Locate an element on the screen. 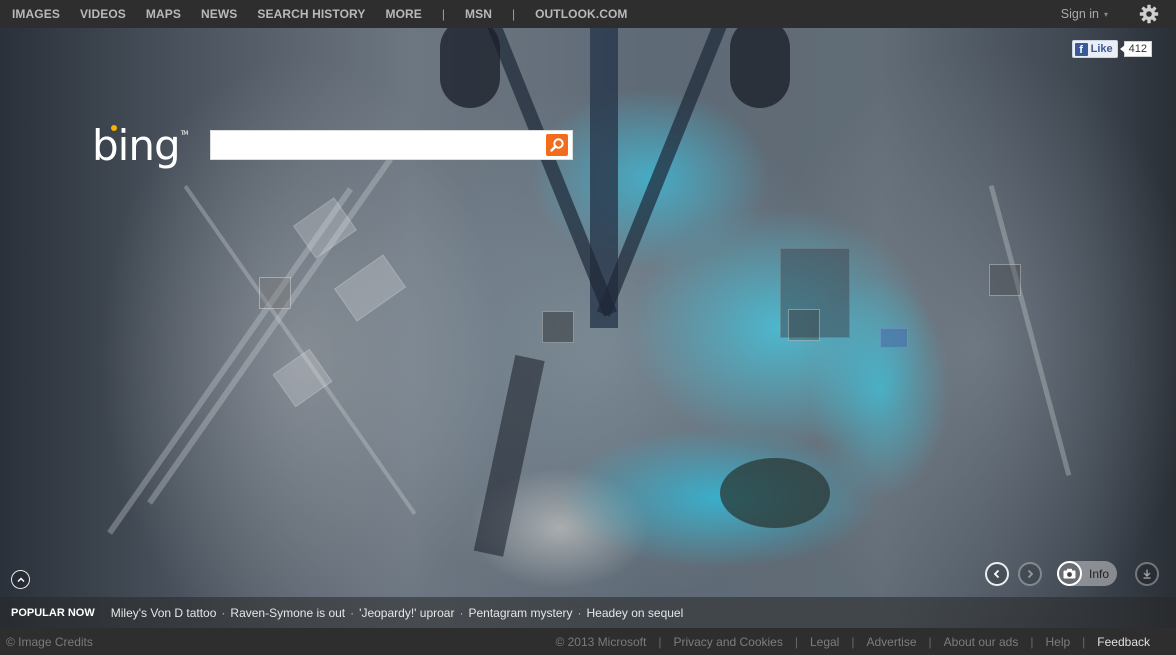 The height and width of the screenshot is (655, 1176). search-input is located at coordinates (378, 145).